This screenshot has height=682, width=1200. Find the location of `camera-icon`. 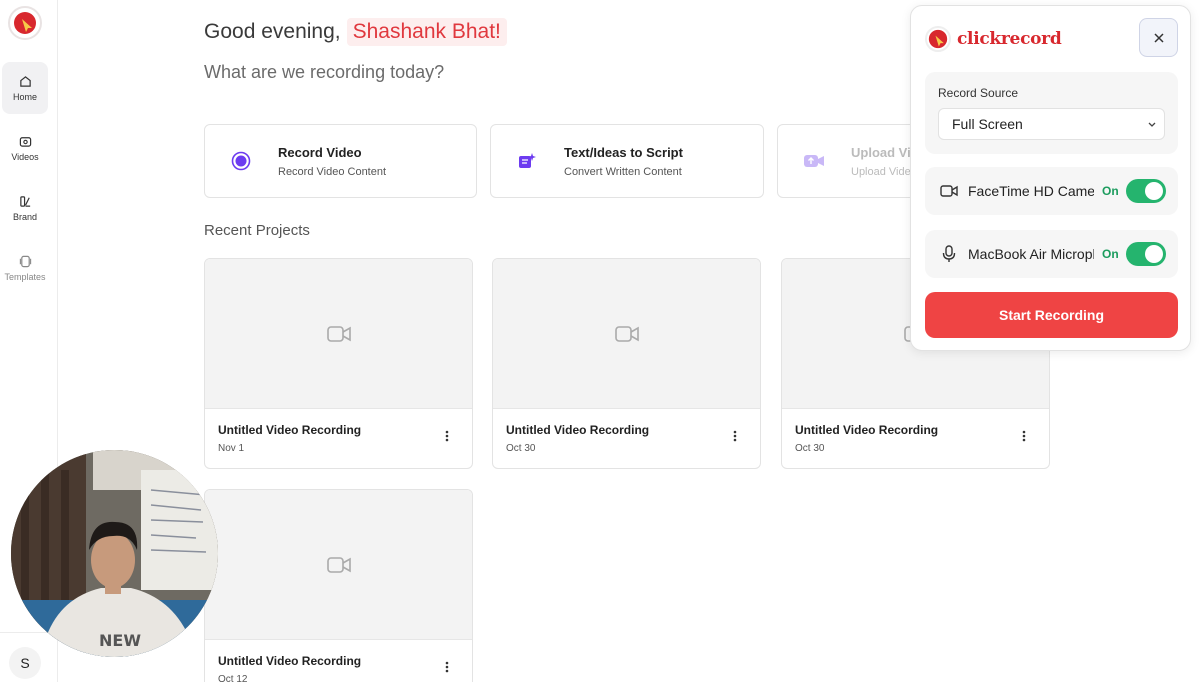

camera-icon is located at coordinates (949, 191).